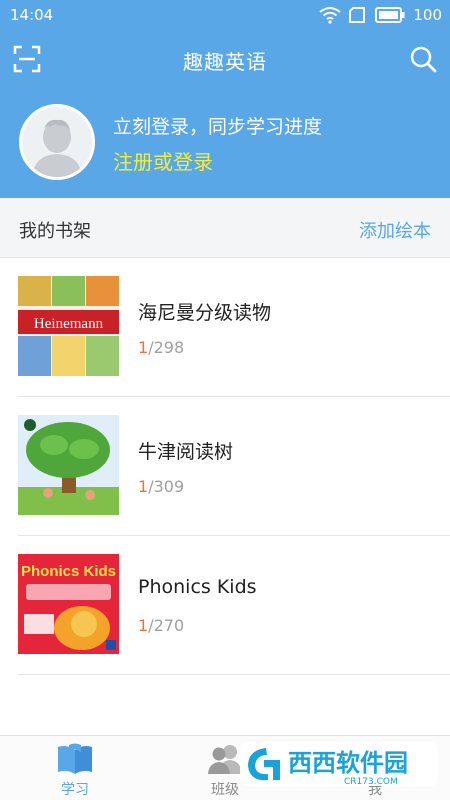 The width and height of the screenshot is (450, 800). I want to click on search-icon, so click(423, 59).